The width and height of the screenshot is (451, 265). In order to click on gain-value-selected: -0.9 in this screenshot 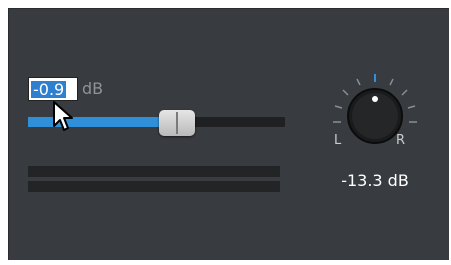, I will do `click(49, 89)`.